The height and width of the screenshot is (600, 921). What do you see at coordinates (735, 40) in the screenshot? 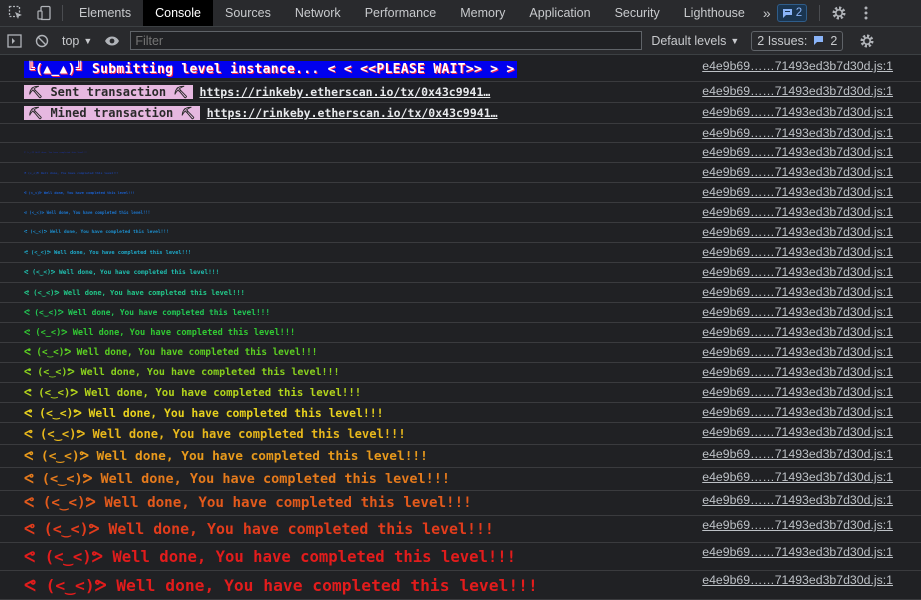
I see `chevron-down-icon: ▼` at bounding box center [735, 40].